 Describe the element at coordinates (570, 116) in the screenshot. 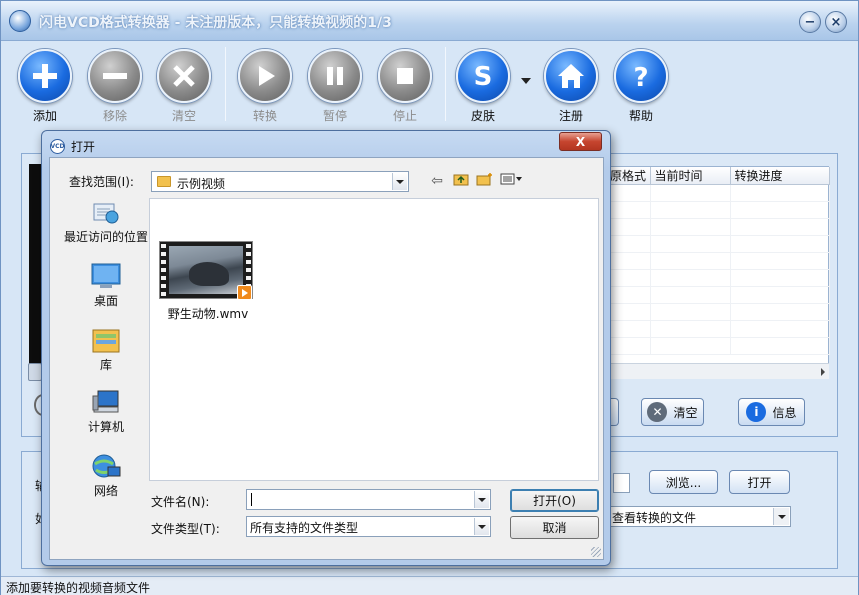

I see `register-label: 注册` at that location.